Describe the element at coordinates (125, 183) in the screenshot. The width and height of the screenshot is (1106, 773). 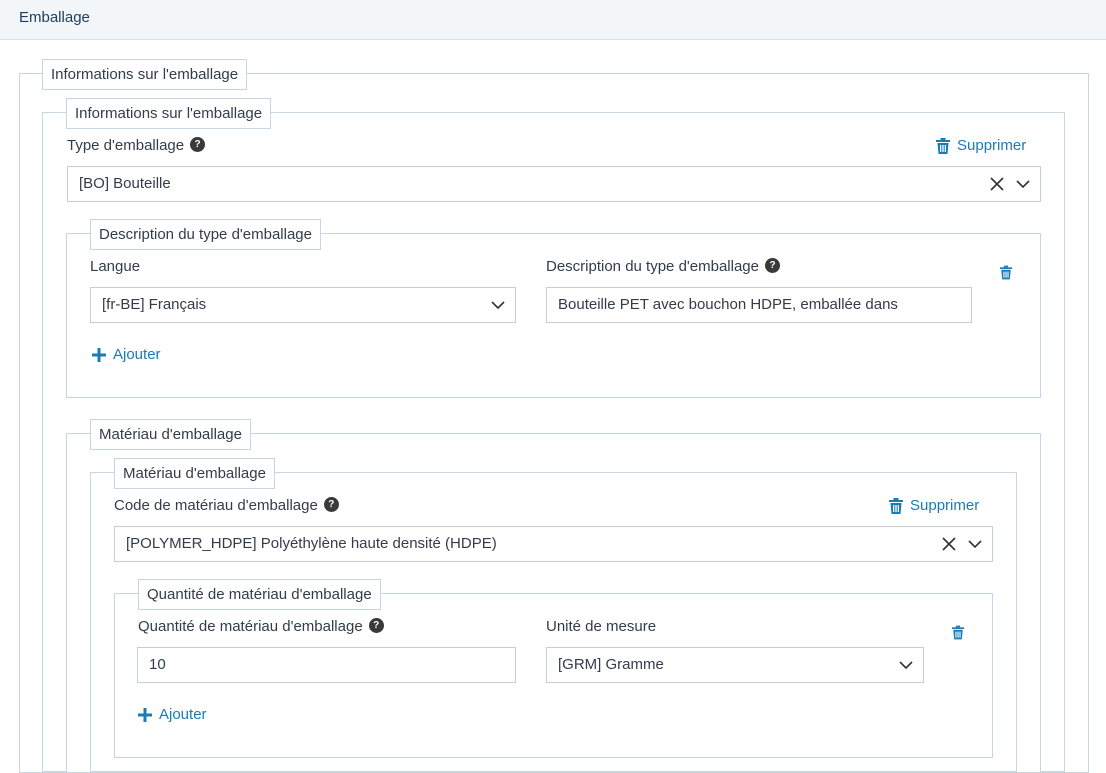
I see `packaging-type-value: [BO] Bouteille` at that location.